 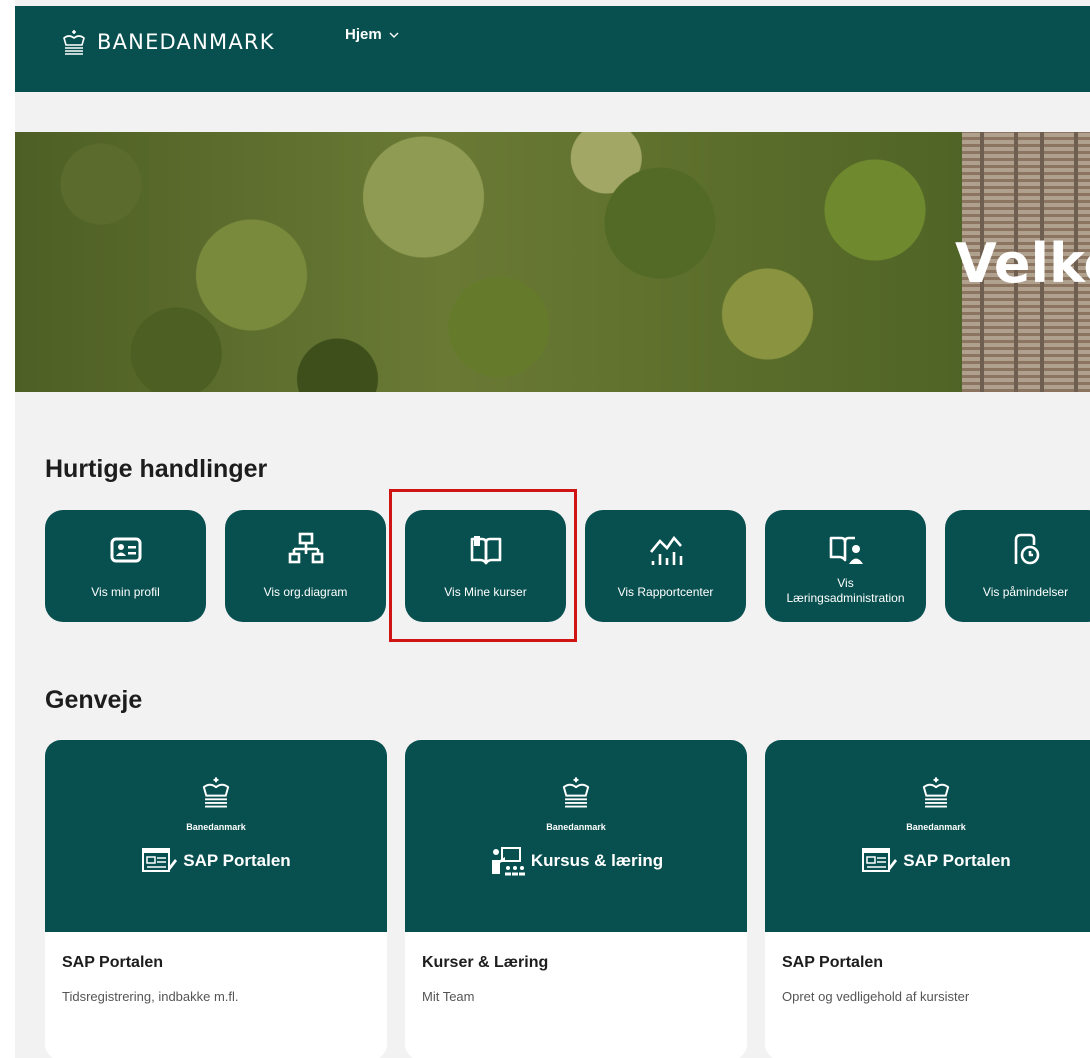 I want to click on highlight-annotation-box, so click(x=483, y=565).